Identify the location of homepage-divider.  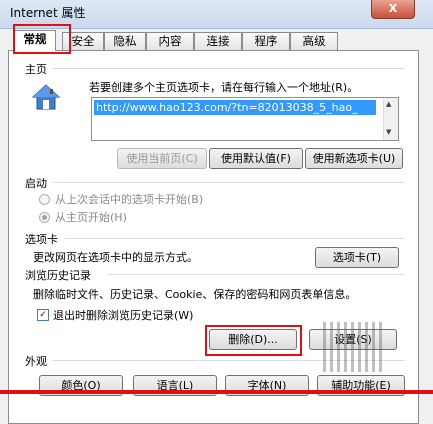
(229, 68).